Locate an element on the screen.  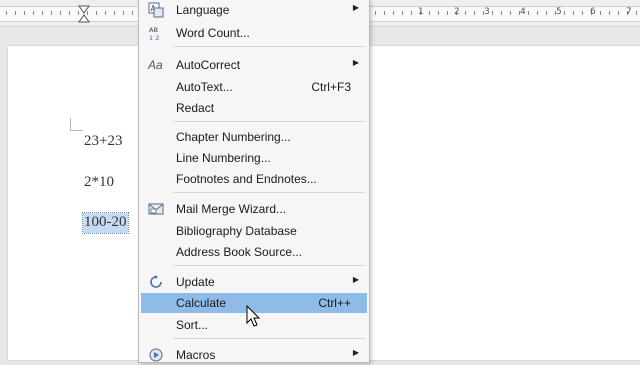
autocorrect-icon: Aa is located at coordinates (155, 65).